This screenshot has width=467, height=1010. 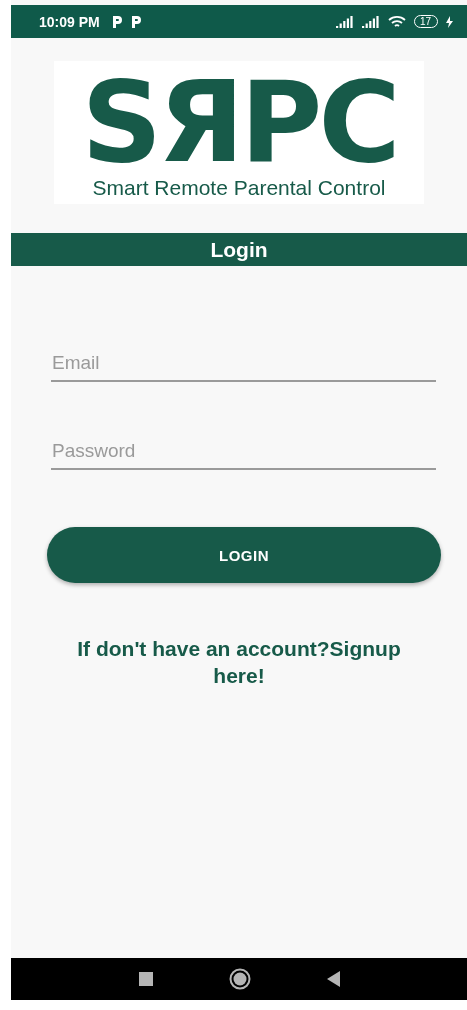 What do you see at coordinates (145, 979) in the screenshot?
I see `recents-icon` at bounding box center [145, 979].